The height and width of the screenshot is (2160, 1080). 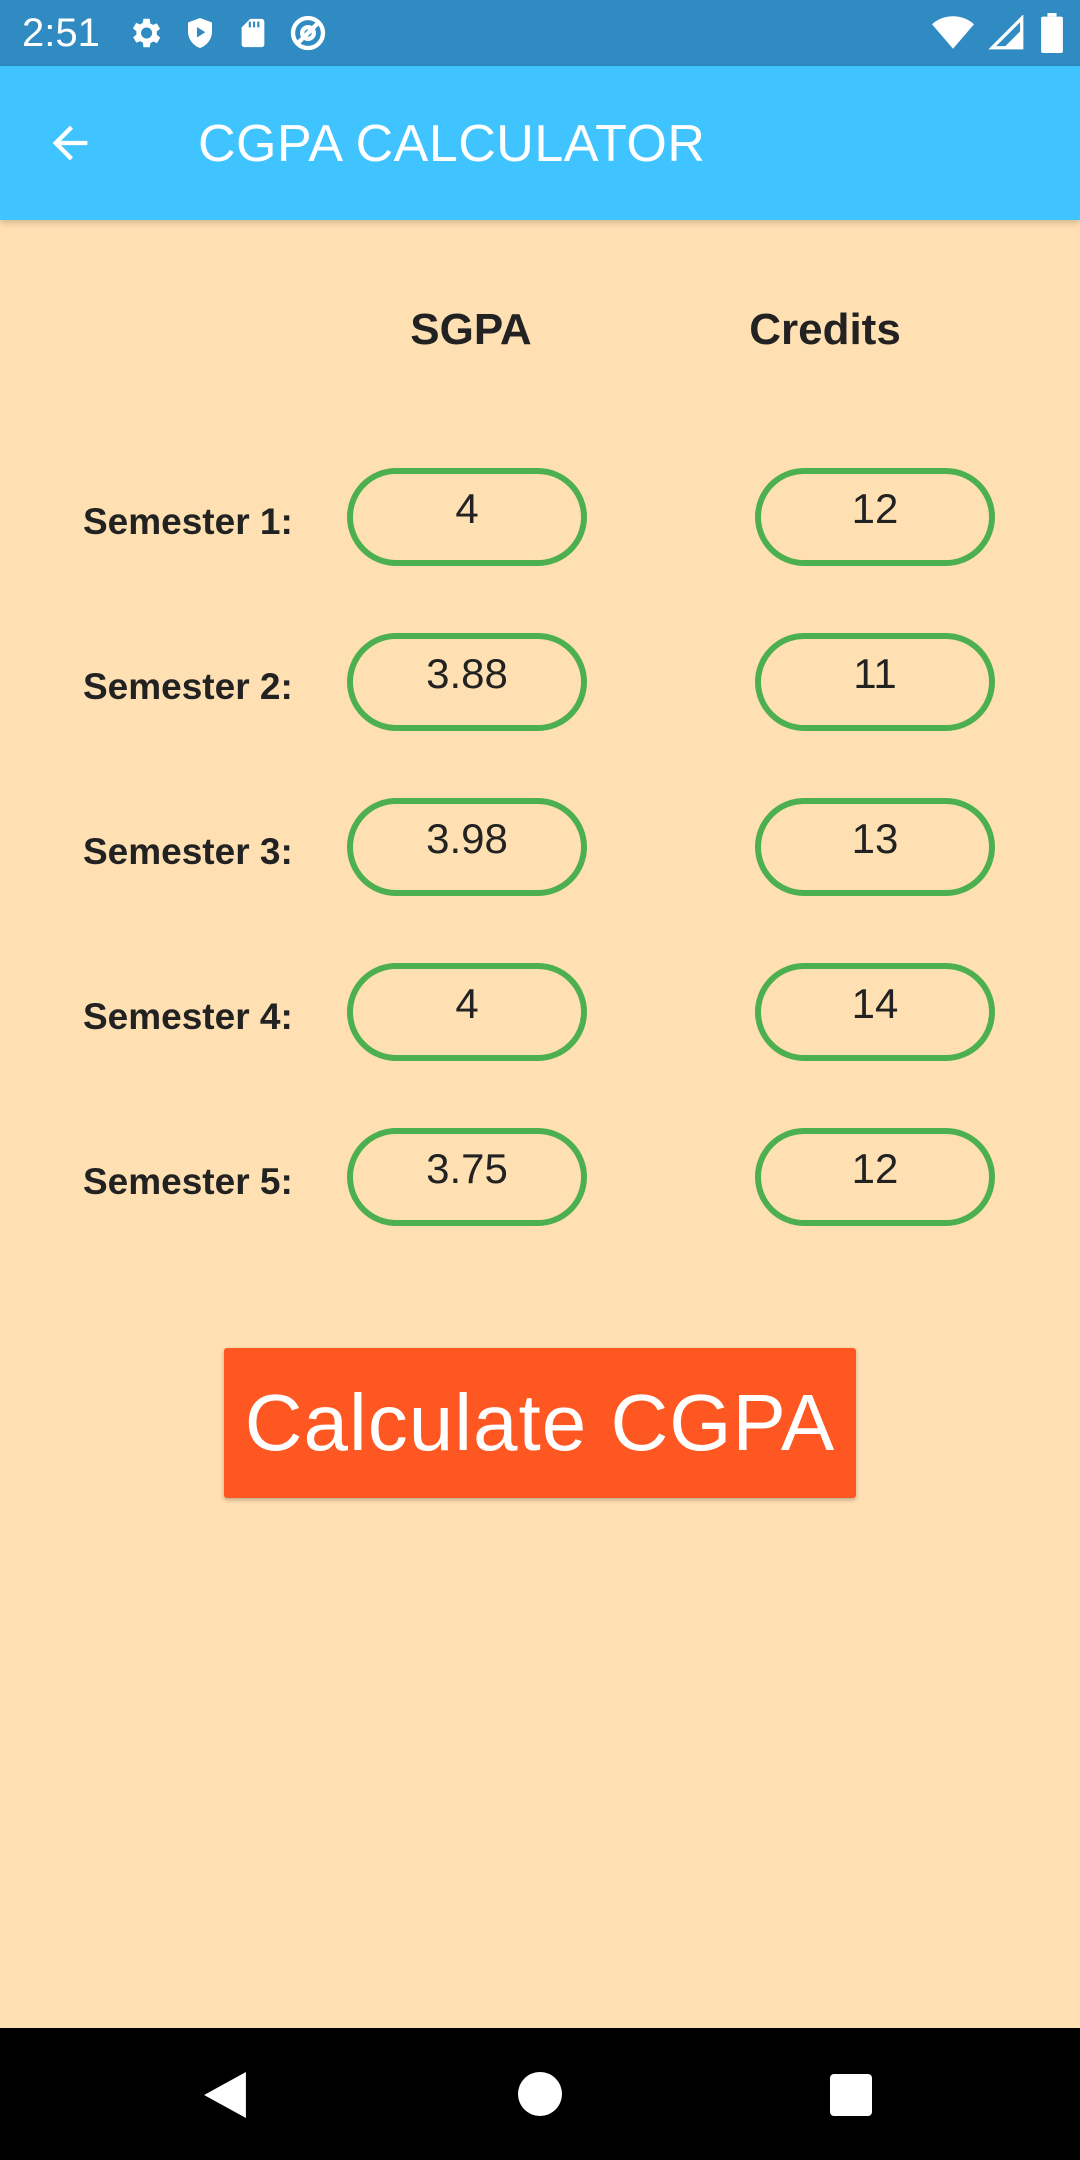 I want to click on wifi-icon, so click(x=953, y=32).